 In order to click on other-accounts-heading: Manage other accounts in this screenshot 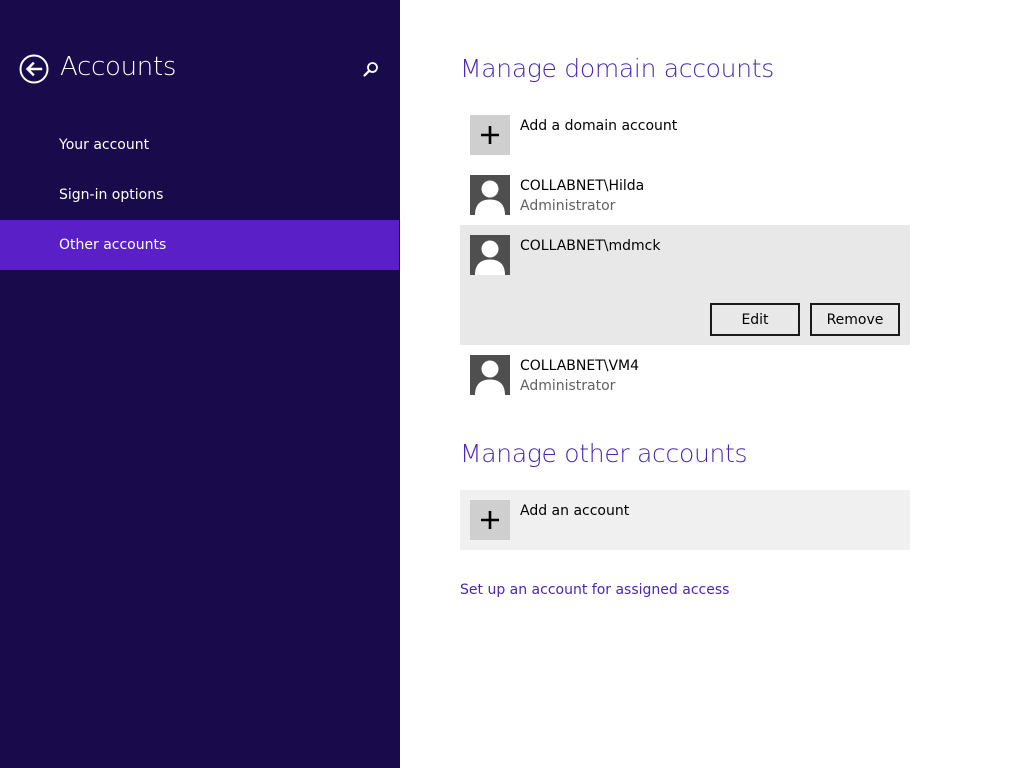, I will do `click(604, 453)`.